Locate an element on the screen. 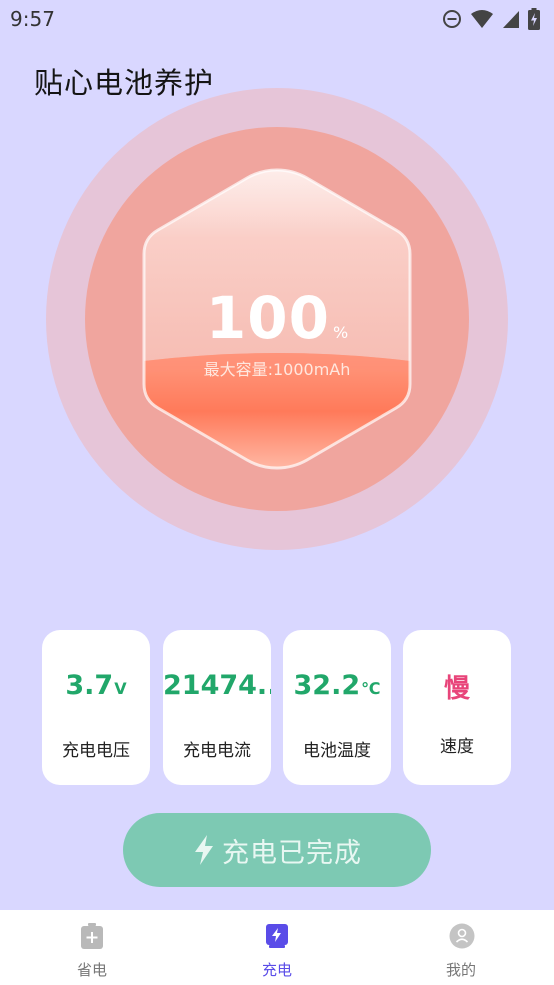 The height and width of the screenshot is (985, 554). stat-card-voltage: 3.7V 充电电压 is located at coordinates (96, 707).